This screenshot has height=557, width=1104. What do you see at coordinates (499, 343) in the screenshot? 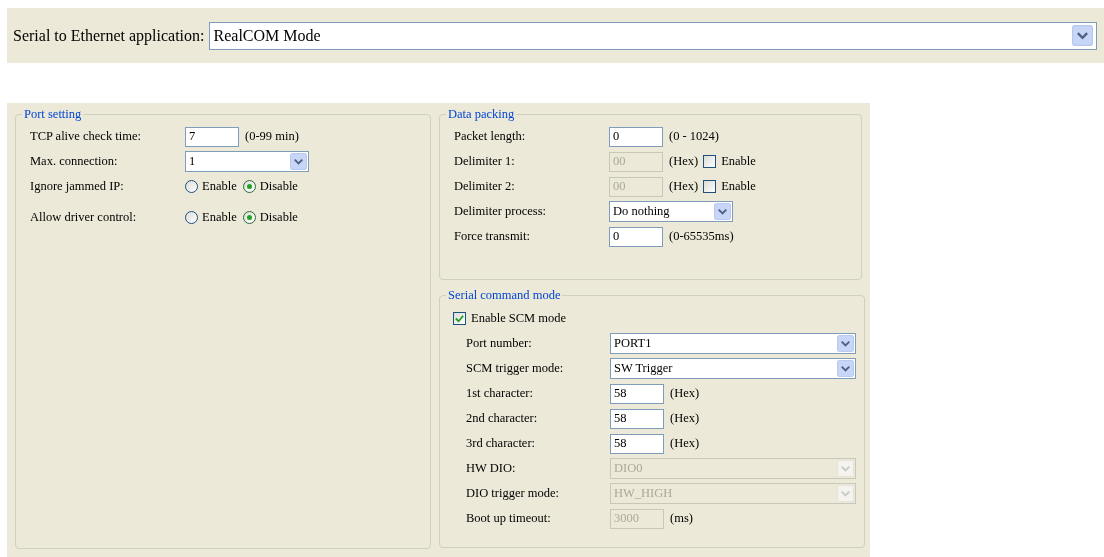
I see `field-label: Port number:` at bounding box center [499, 343].